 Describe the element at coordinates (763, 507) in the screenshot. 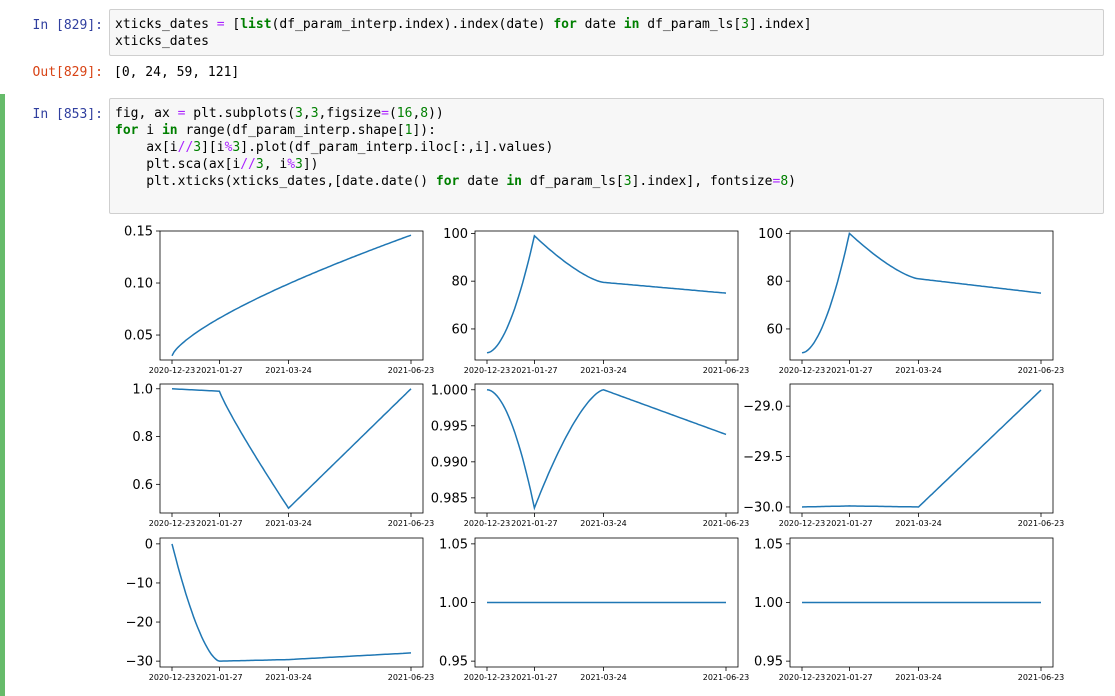

I see `y-tick-label: −30.0` at that location.